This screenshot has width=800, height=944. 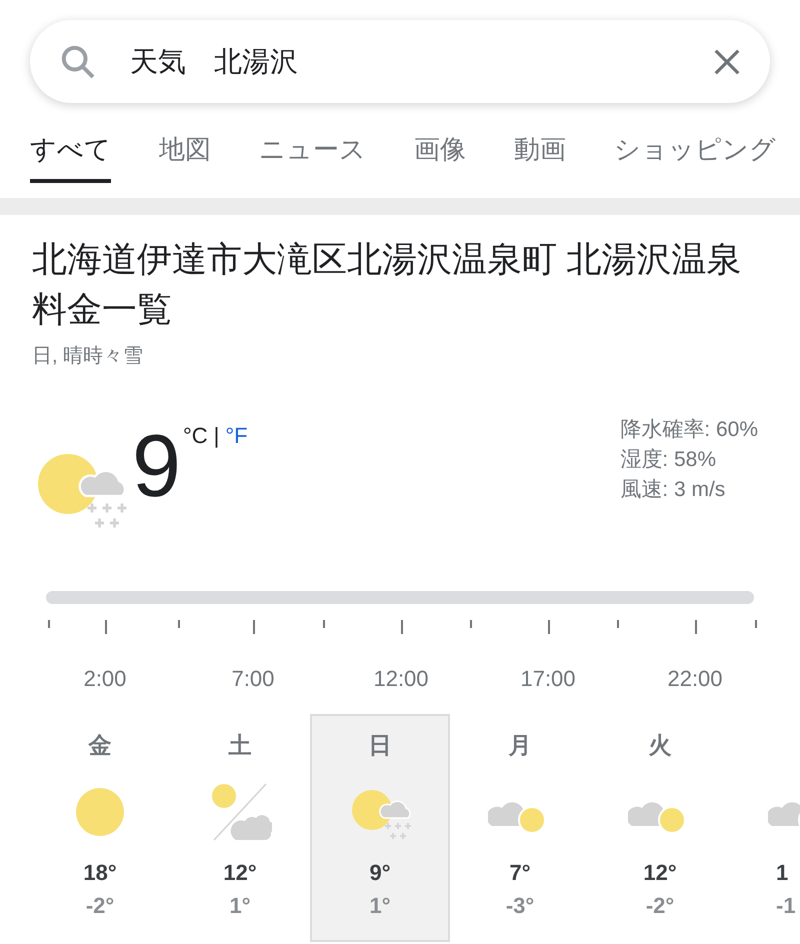 What do you see at coordinates (520, 873) in the screenshot?
I see `high-temperature: 7°` at bounding box center [520, 873].